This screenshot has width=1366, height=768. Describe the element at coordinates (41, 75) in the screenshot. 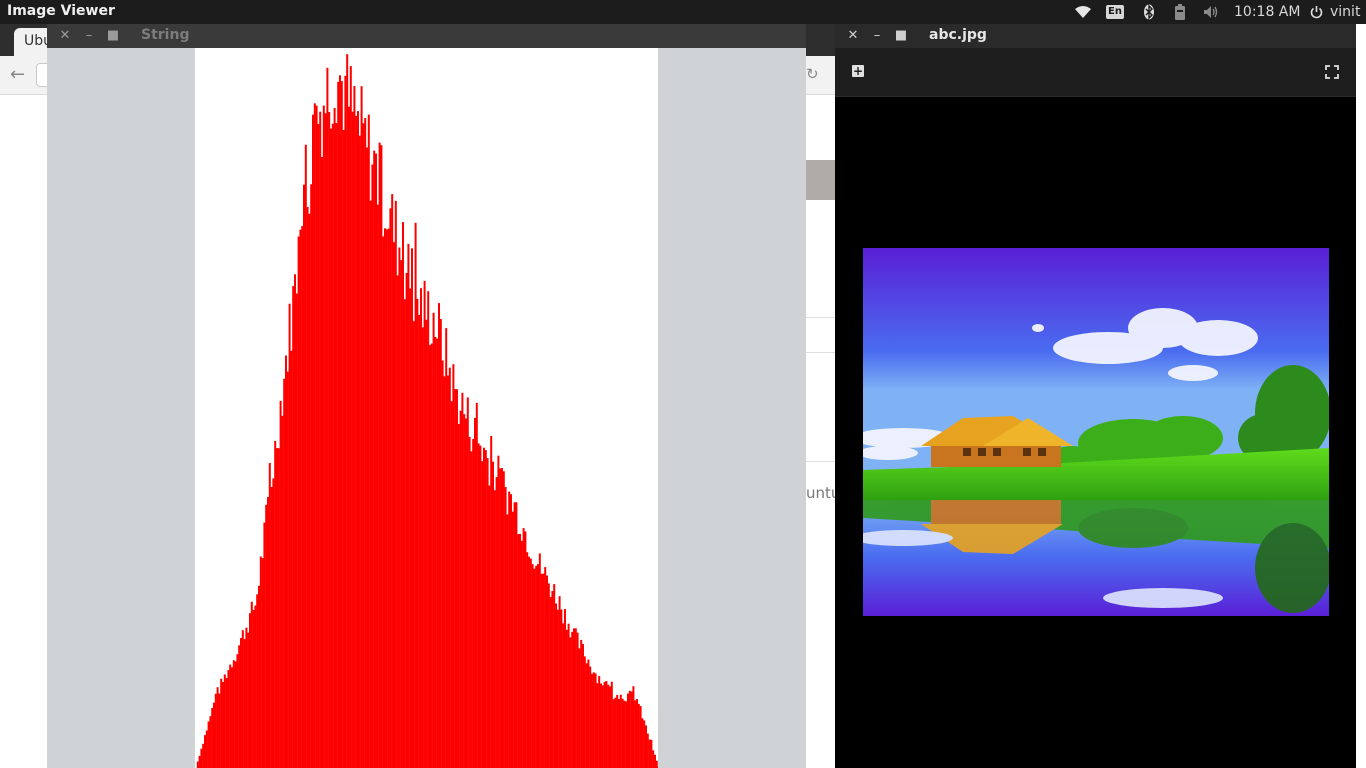

I see `address-bar` at that location.